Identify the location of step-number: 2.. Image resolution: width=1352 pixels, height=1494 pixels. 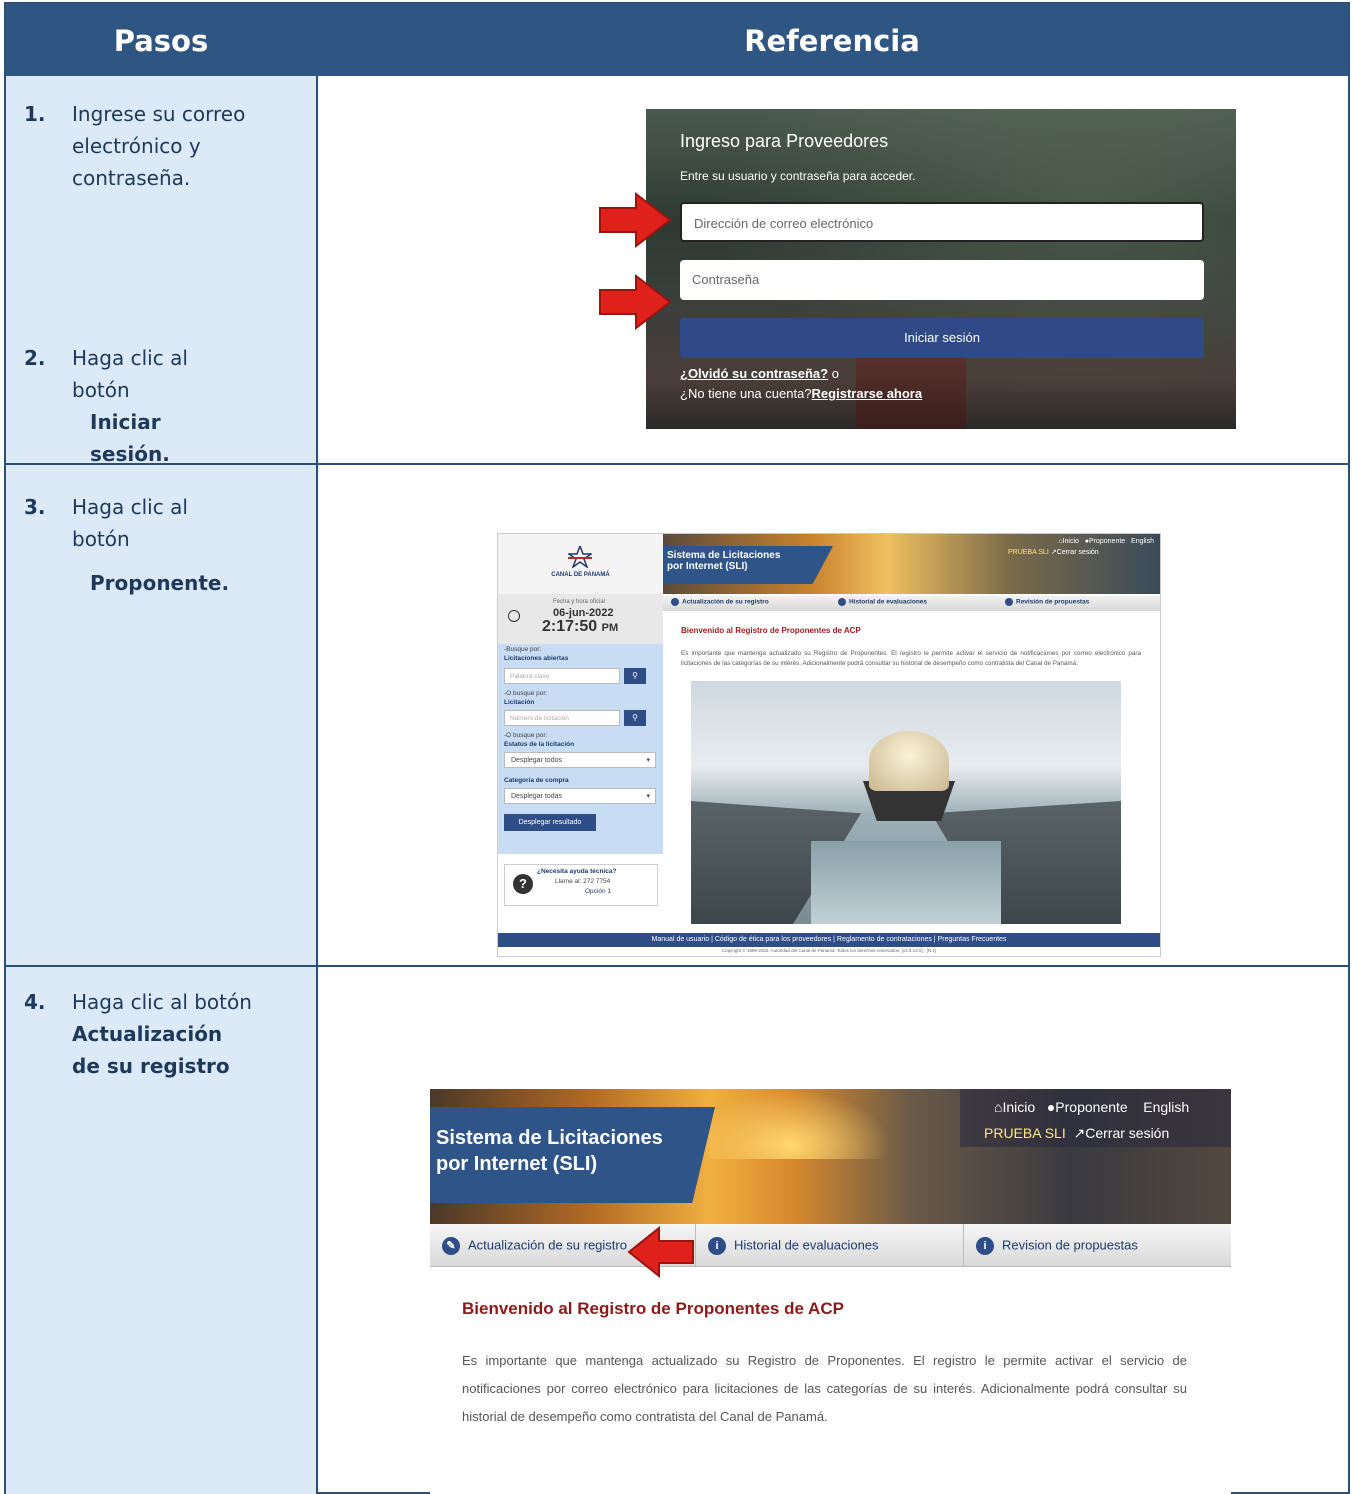
(35, 358).